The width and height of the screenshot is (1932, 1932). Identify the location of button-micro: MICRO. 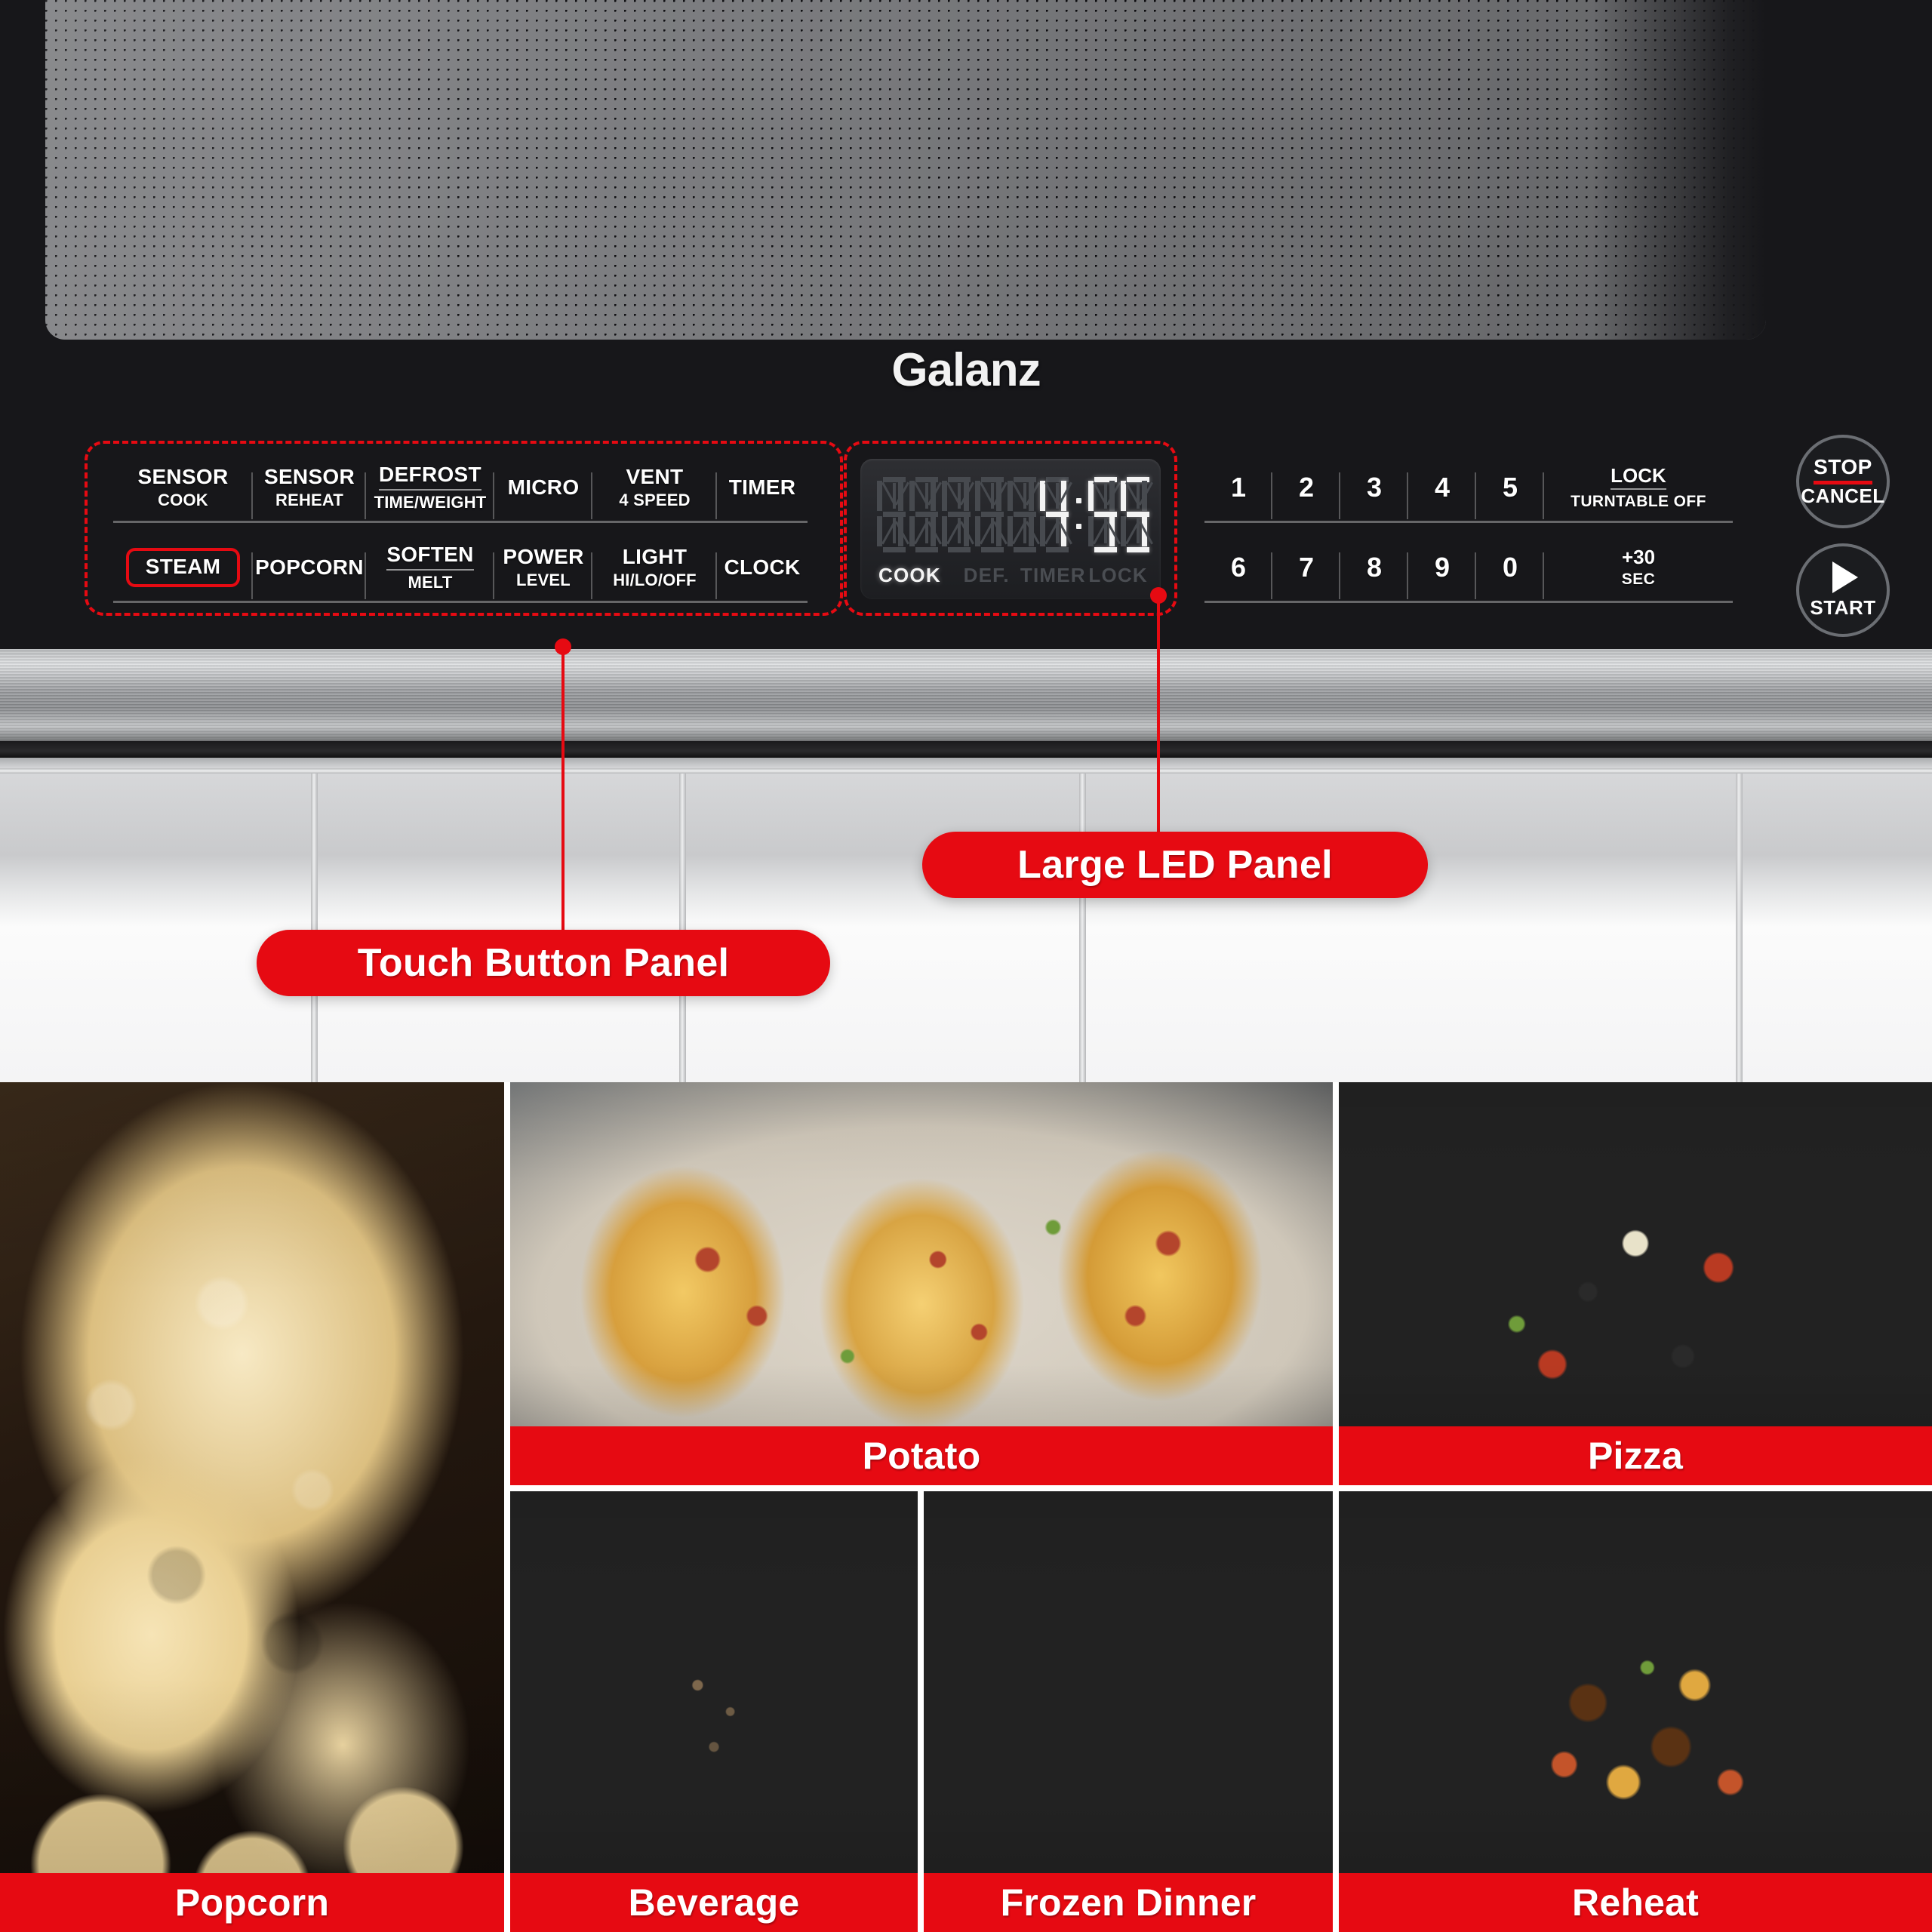
(543, 487).